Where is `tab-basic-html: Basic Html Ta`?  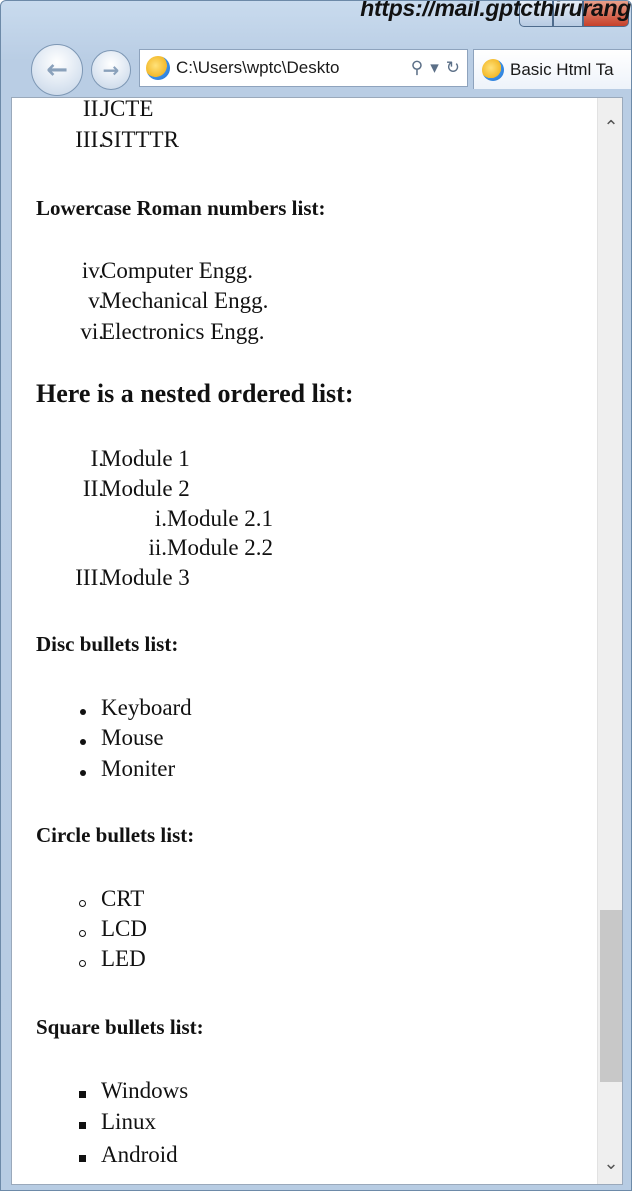 tab-basic-html: Basic Html Ta is located at coordinates (552, 69).